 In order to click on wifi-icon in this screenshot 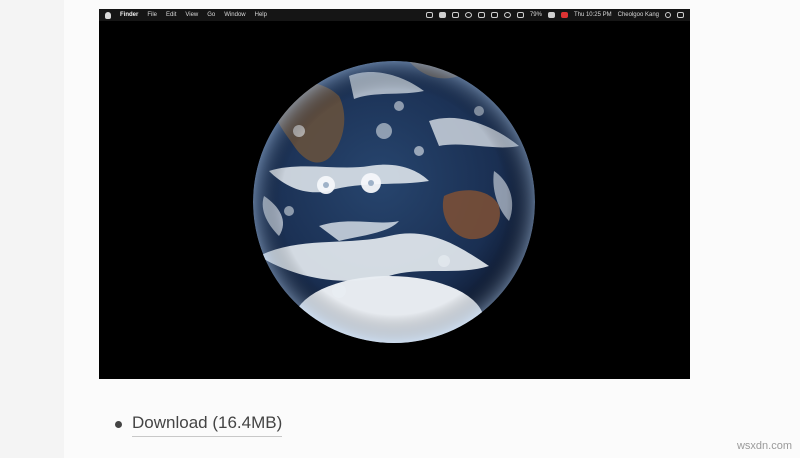, I will do `click(507, 15)`.